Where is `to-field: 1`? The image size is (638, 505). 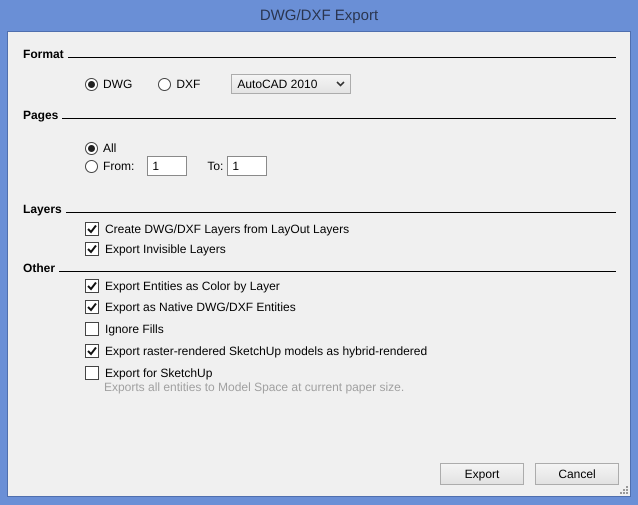
to-field: 1 is located at coordinates (247, 166).